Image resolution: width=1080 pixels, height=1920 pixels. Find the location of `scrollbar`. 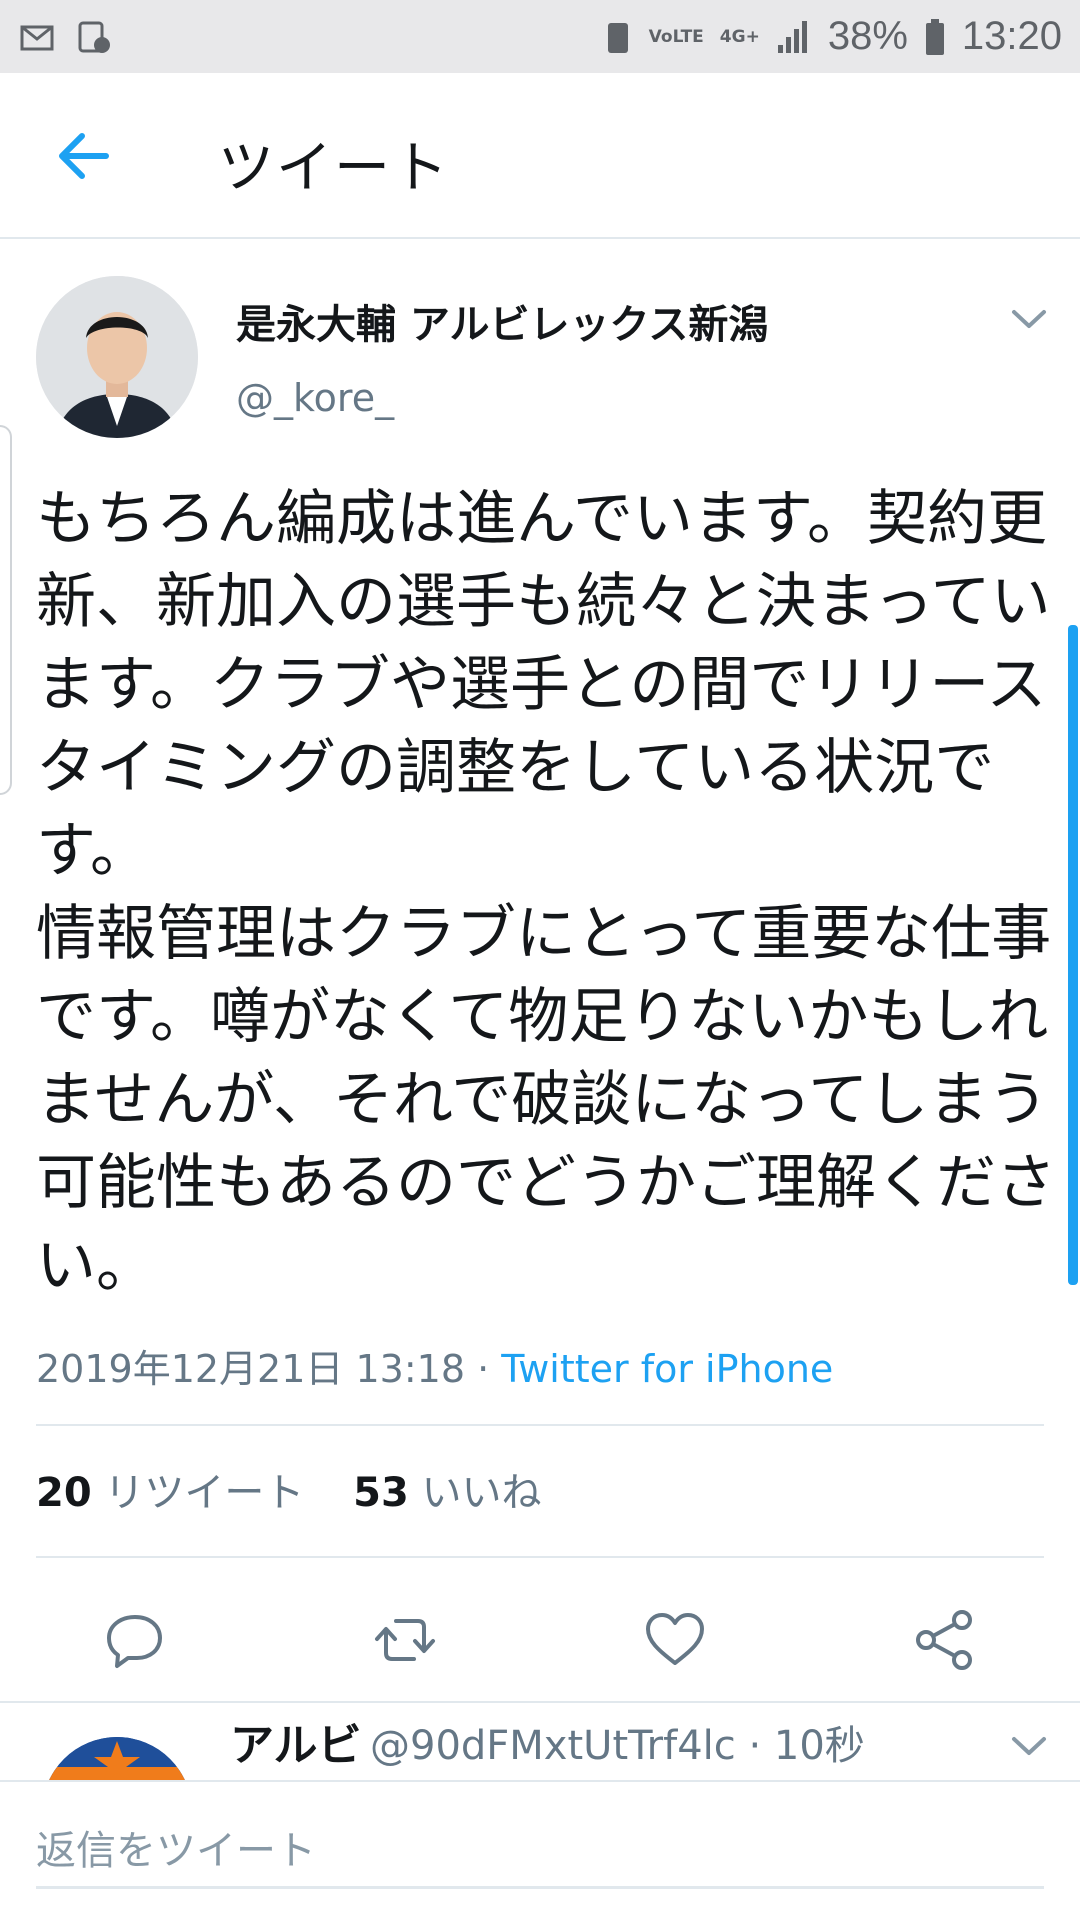

scrollbar is located at coordinates (1073, 955).